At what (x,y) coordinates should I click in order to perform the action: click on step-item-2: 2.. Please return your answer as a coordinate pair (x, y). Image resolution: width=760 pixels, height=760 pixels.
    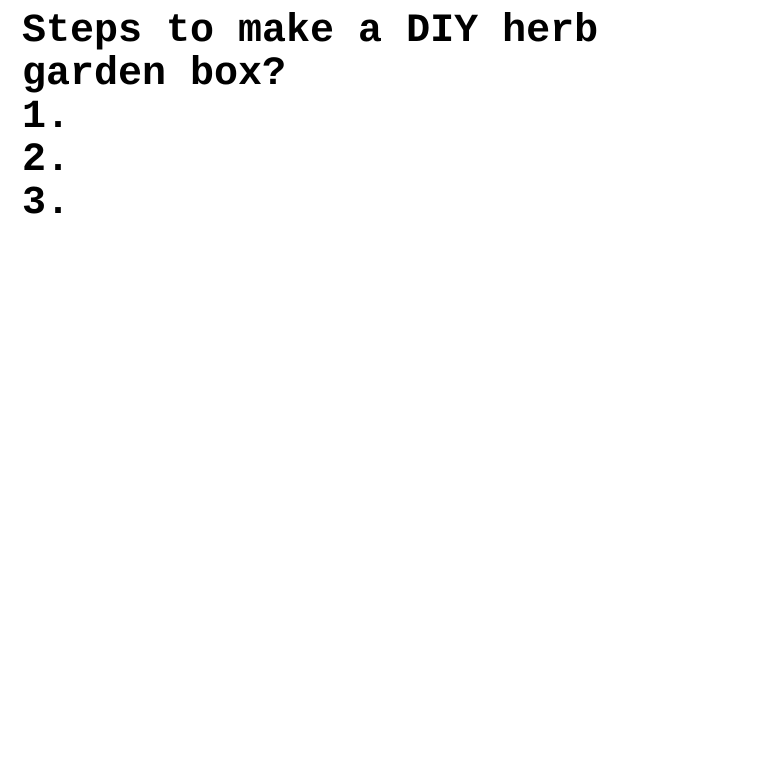
    Looking at the image, I should click on (46, 160).